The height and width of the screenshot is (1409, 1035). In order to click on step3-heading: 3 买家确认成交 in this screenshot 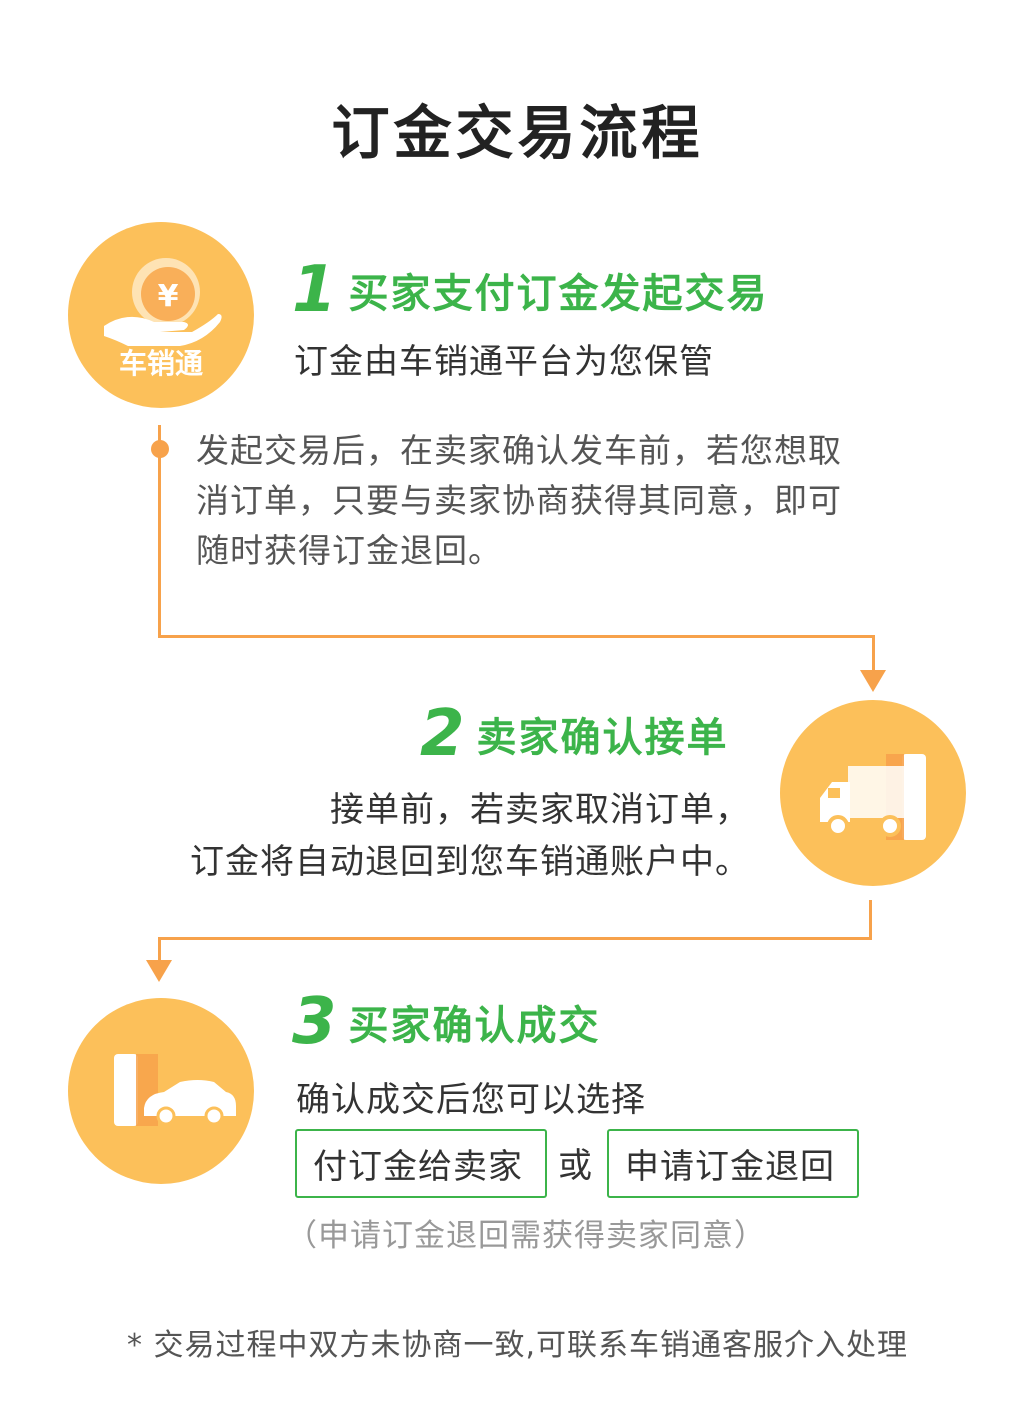, I will do `click(446, 1022)`.